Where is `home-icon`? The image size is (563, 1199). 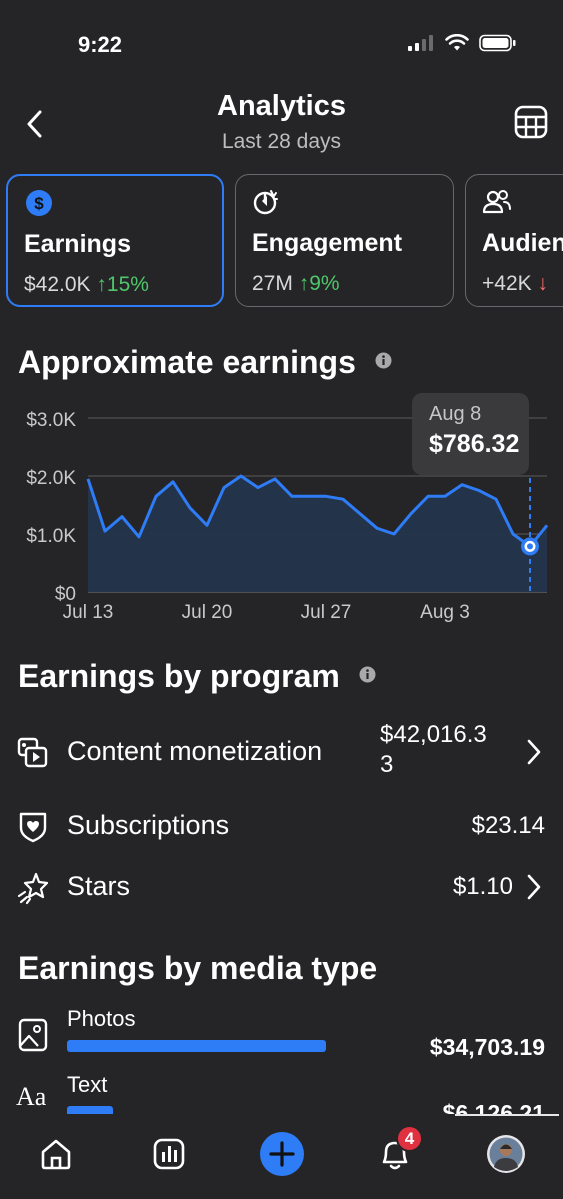
home-icon is located at coordinates (56, 1154).